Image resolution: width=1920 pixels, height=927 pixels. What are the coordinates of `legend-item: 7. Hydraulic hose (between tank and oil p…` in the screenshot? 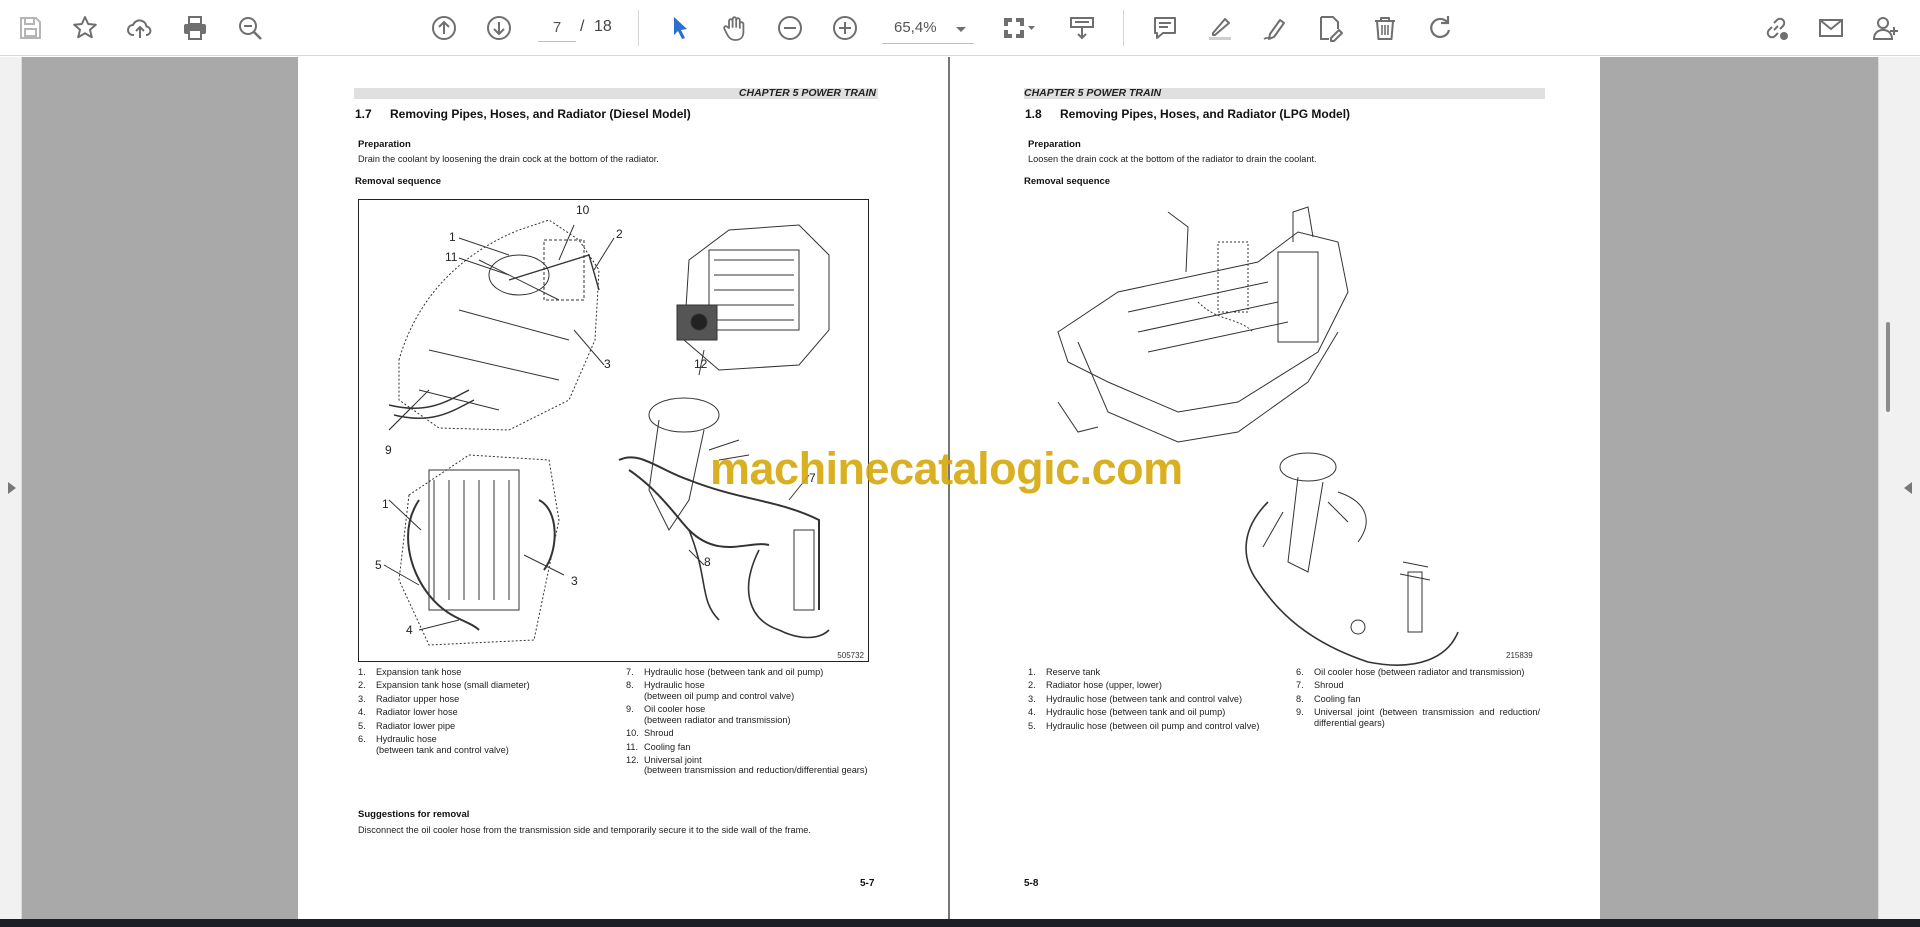 It's located at (725, 672).